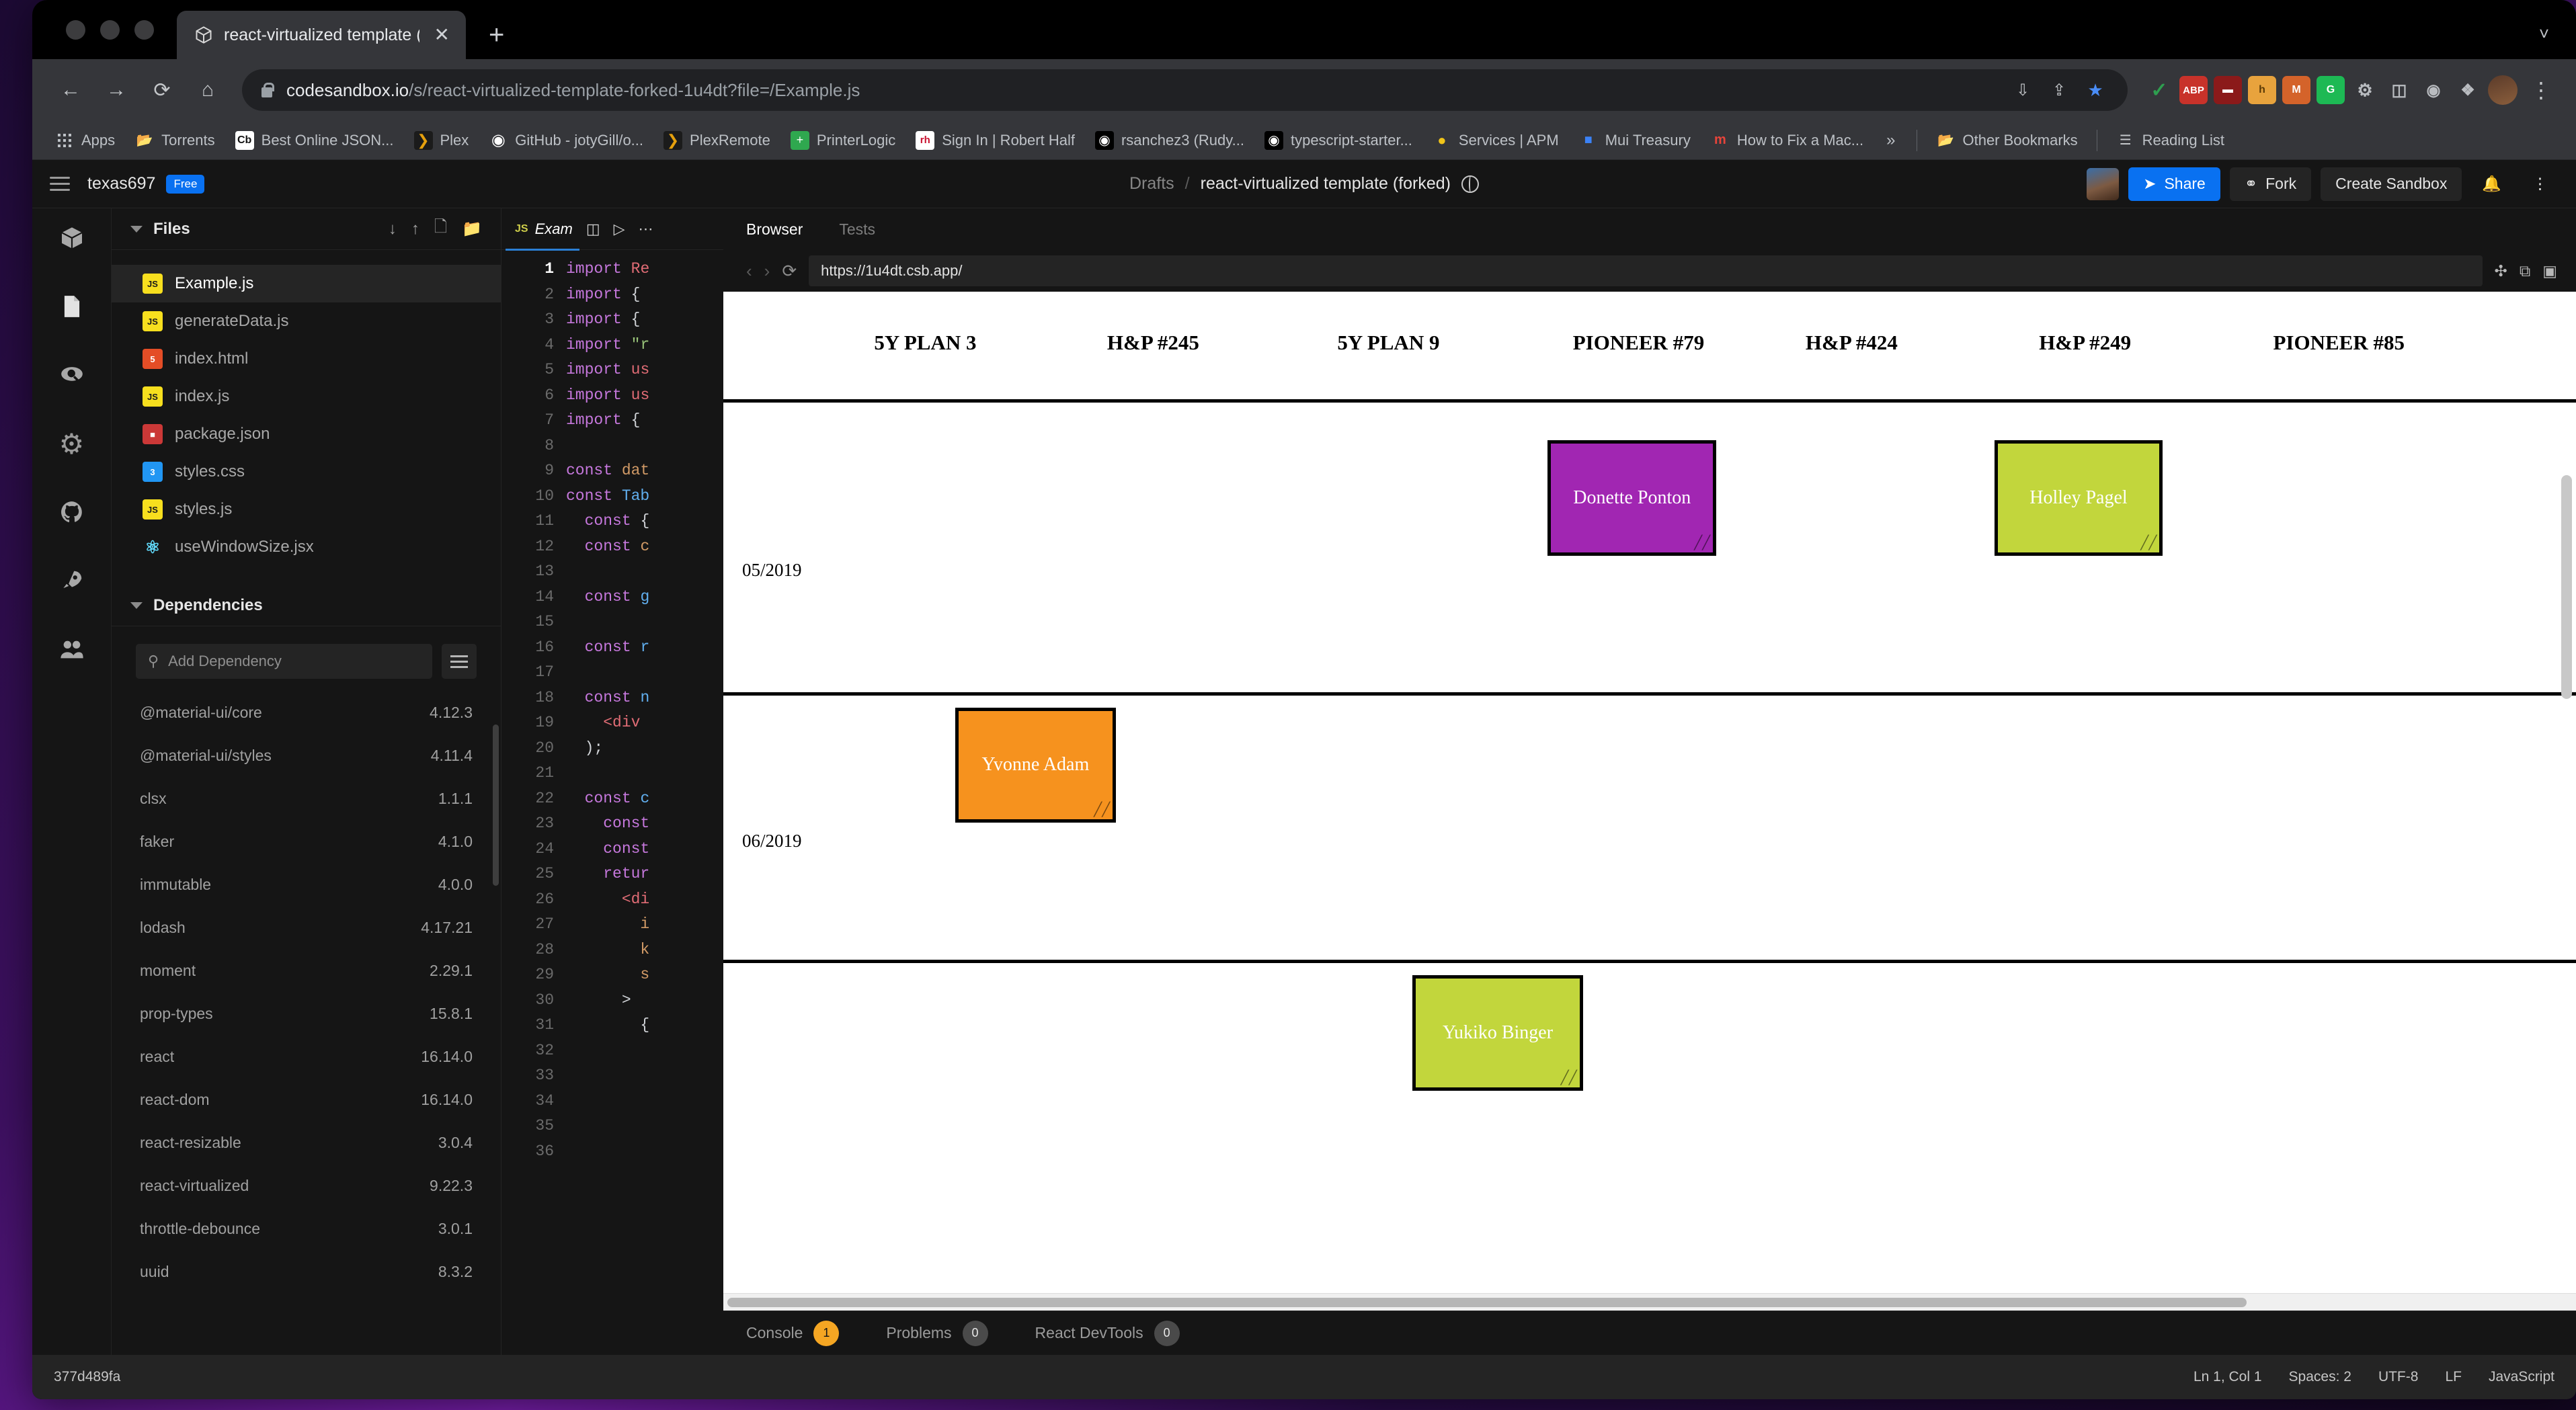 This screenshot has width=2576, height=1410. What do you see at coordinates (306, 321) in the screenshot?
I see `file-item-generatedata-js: JS generateData.js` at bounding box center [306, 321].